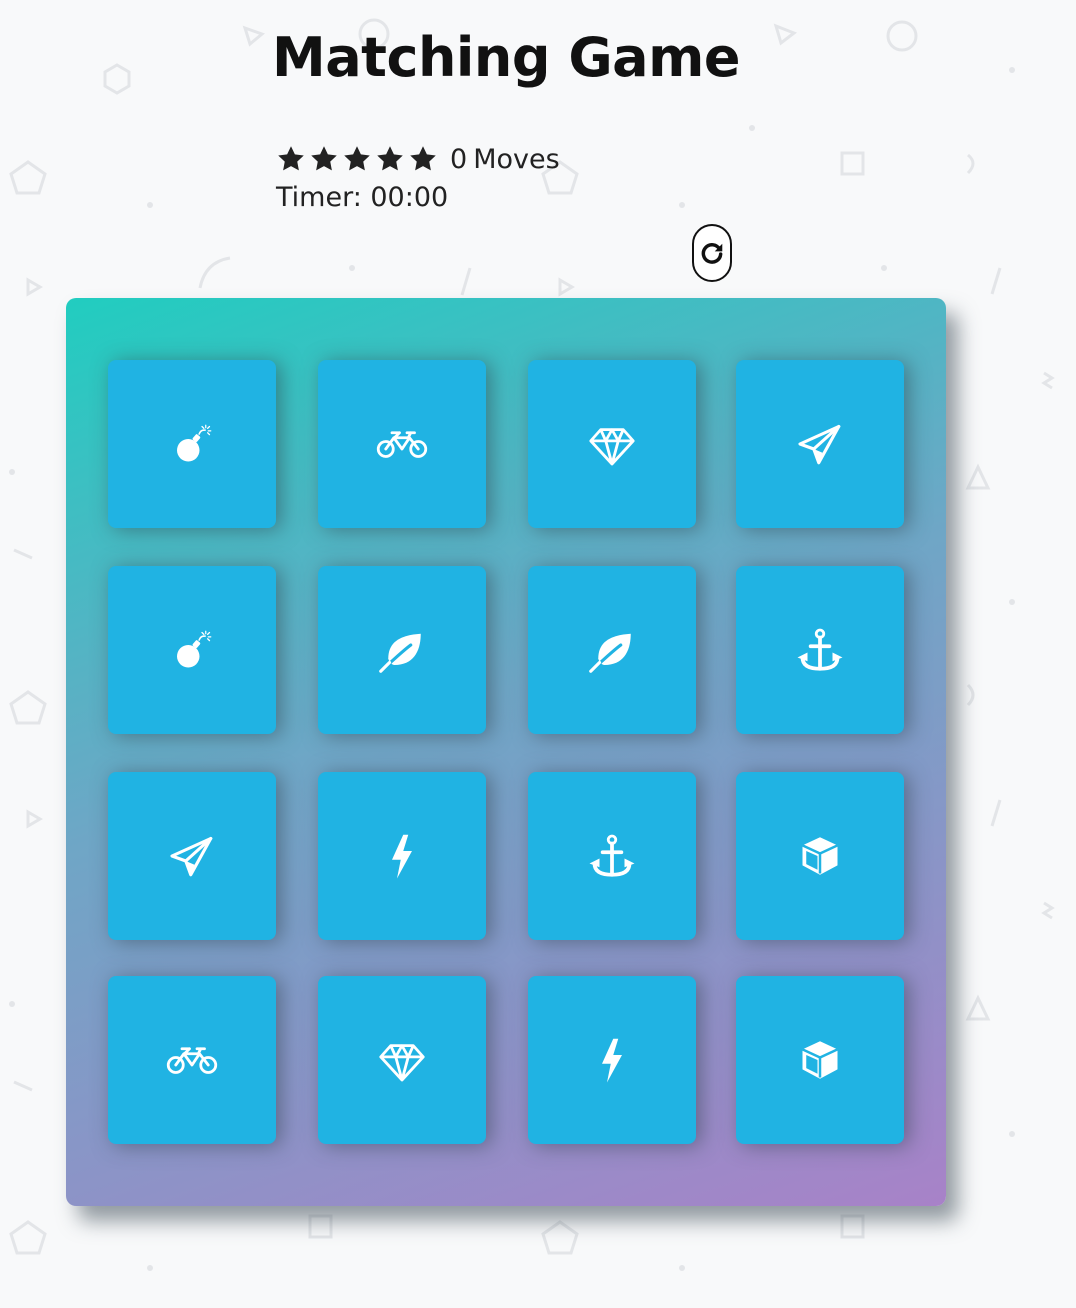 This screenshot has height=1308, width=1076. I want to click on star-rating, so click(357, 159).